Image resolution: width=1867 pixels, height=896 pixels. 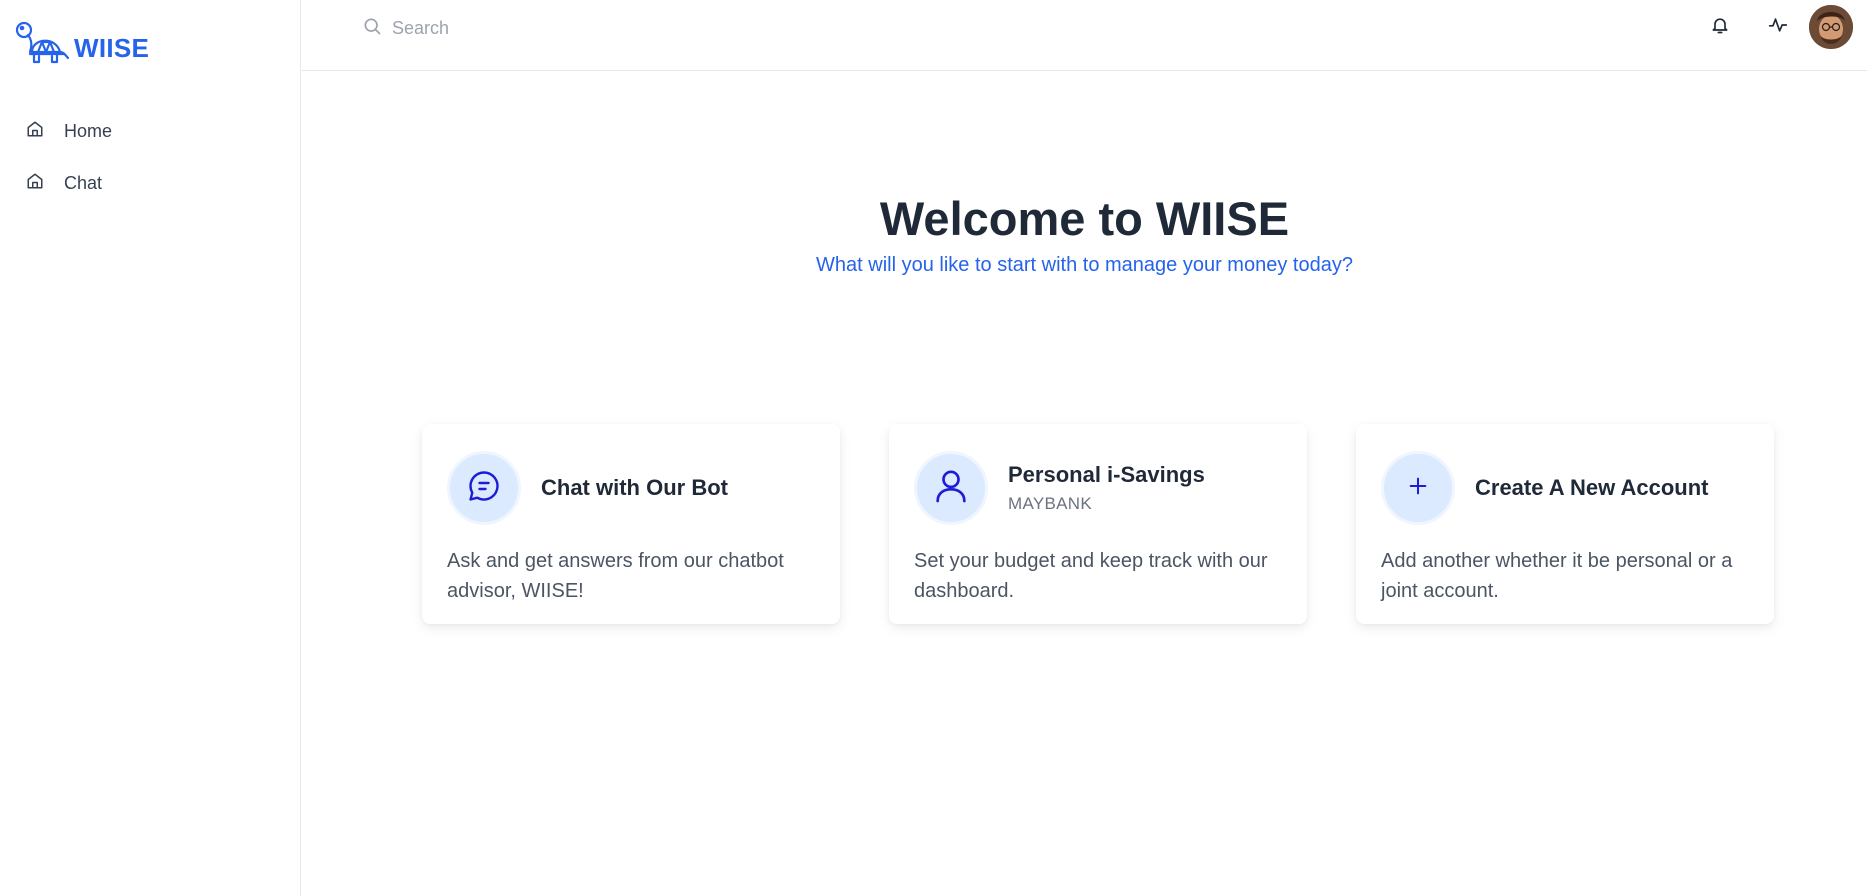 I want to click on card-text: Create A New Account, so click(x=1592, y=488).